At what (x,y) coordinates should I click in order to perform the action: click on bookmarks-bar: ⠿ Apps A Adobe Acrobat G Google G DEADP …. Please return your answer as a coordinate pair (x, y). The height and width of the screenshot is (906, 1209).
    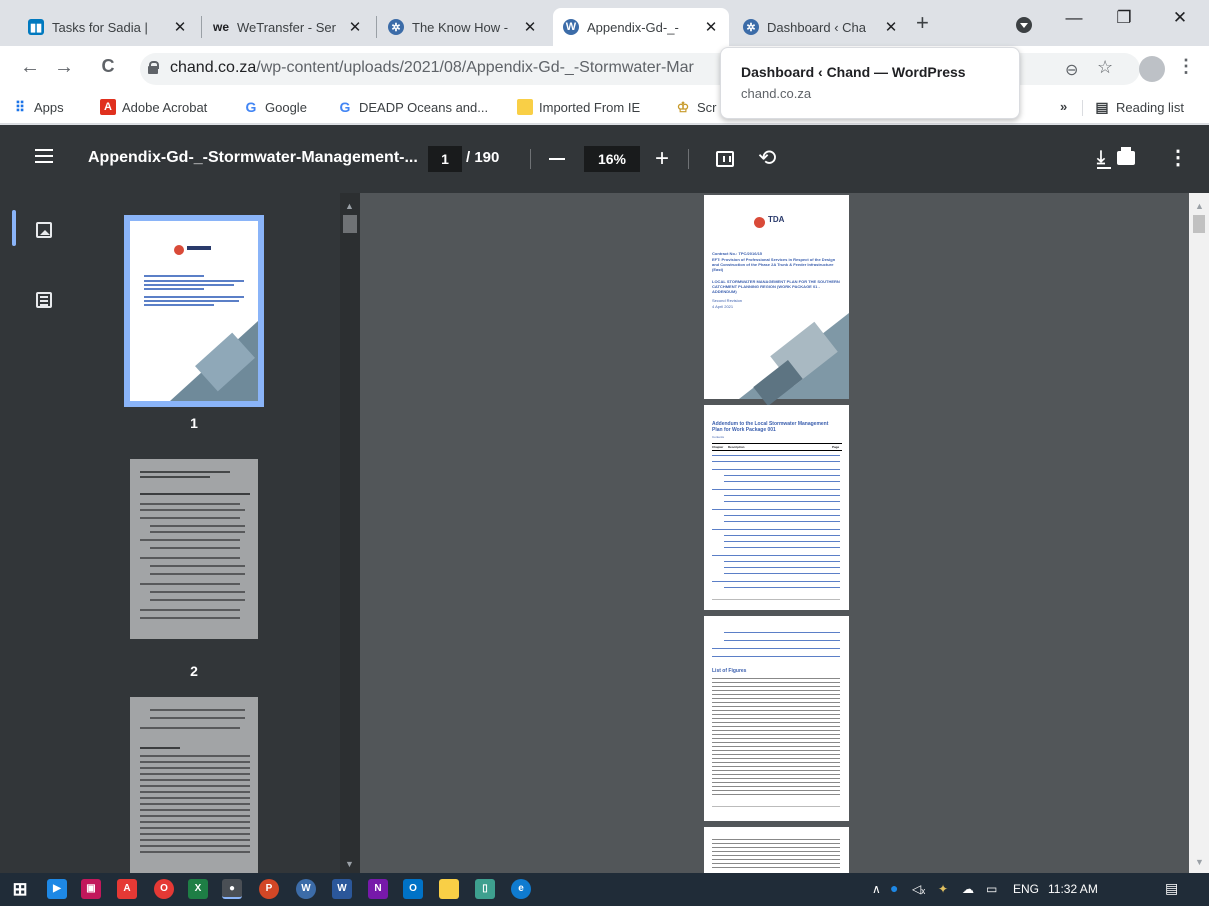
    Looking at the image, I should click on (604, 108).